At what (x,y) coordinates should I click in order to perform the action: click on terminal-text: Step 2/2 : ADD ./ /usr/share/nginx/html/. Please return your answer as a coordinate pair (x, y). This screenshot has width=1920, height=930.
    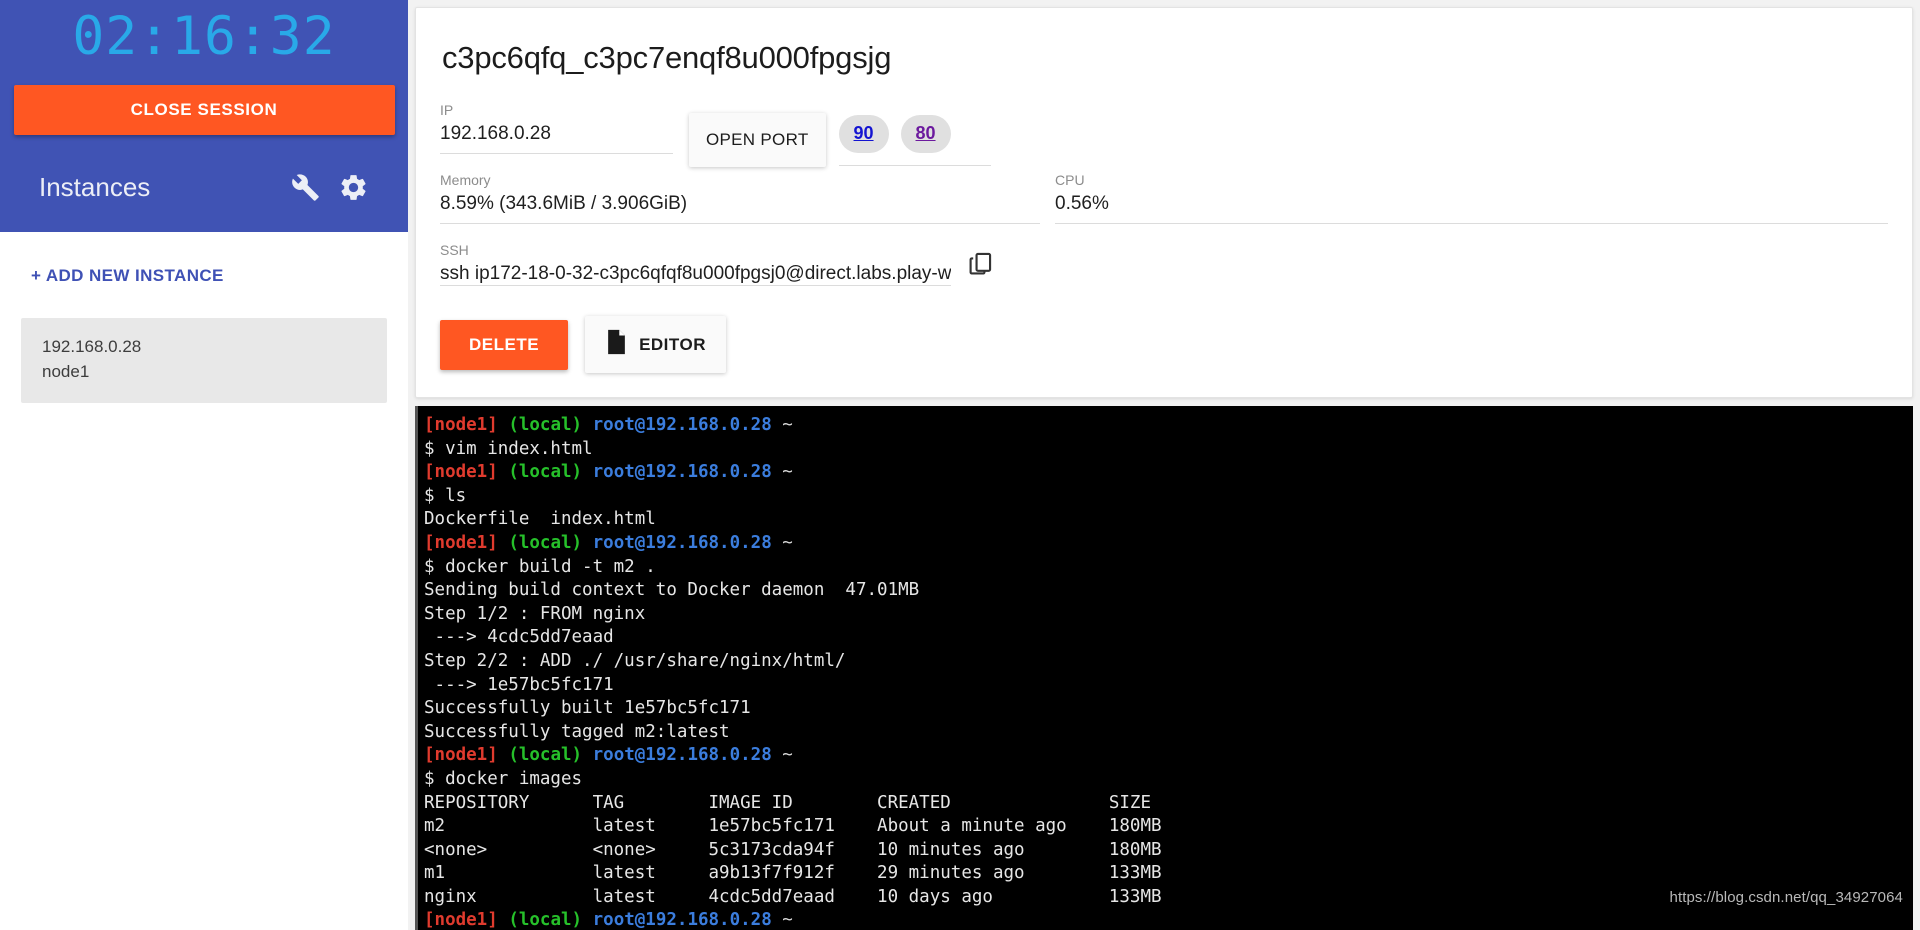
    Looking at the image, I should click on (635, 660).